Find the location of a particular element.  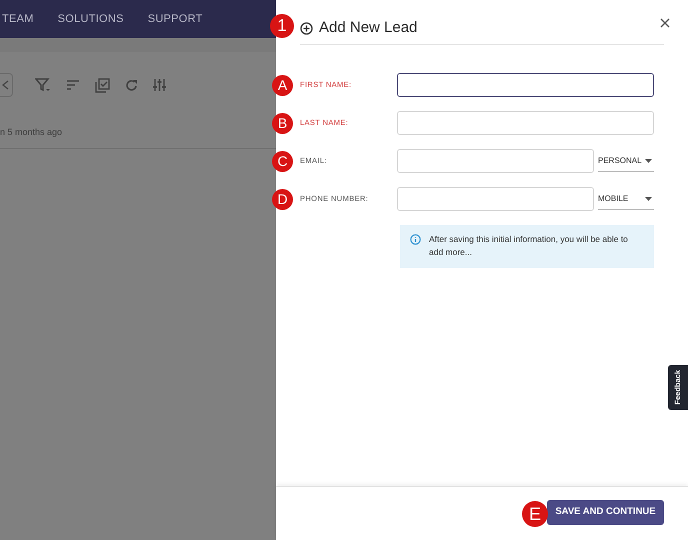

clear-button is located at coordinates (6, 85).